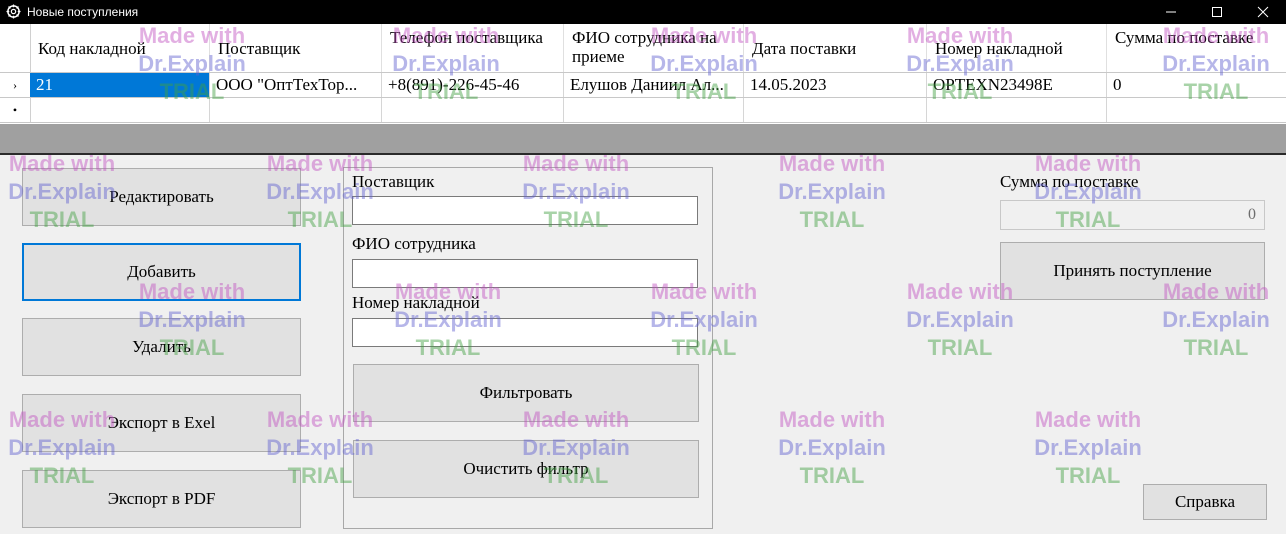 The height and width of the screenshot is (534, 1286). I want to click on close-button, so click(1263, 12).